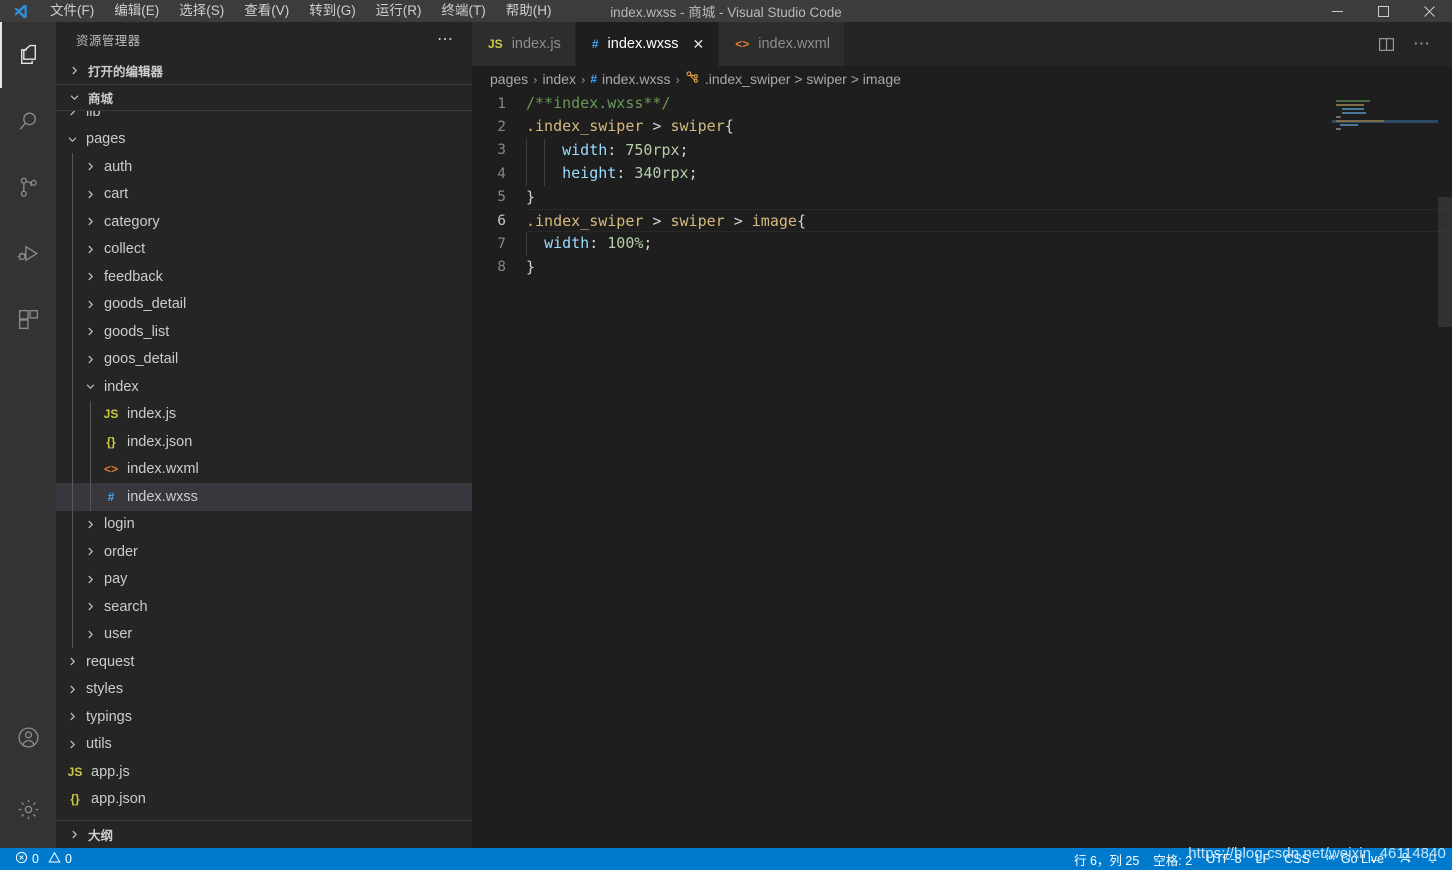 Image resolution: width=1452 pixels, height=870 pixels. I want to click on tree-folder-pay: pay, so click(264, 579).